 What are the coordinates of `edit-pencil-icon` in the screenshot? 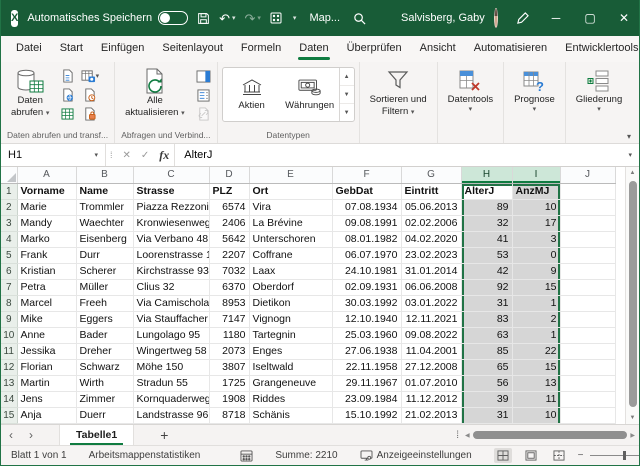 It's located at (522, 18).